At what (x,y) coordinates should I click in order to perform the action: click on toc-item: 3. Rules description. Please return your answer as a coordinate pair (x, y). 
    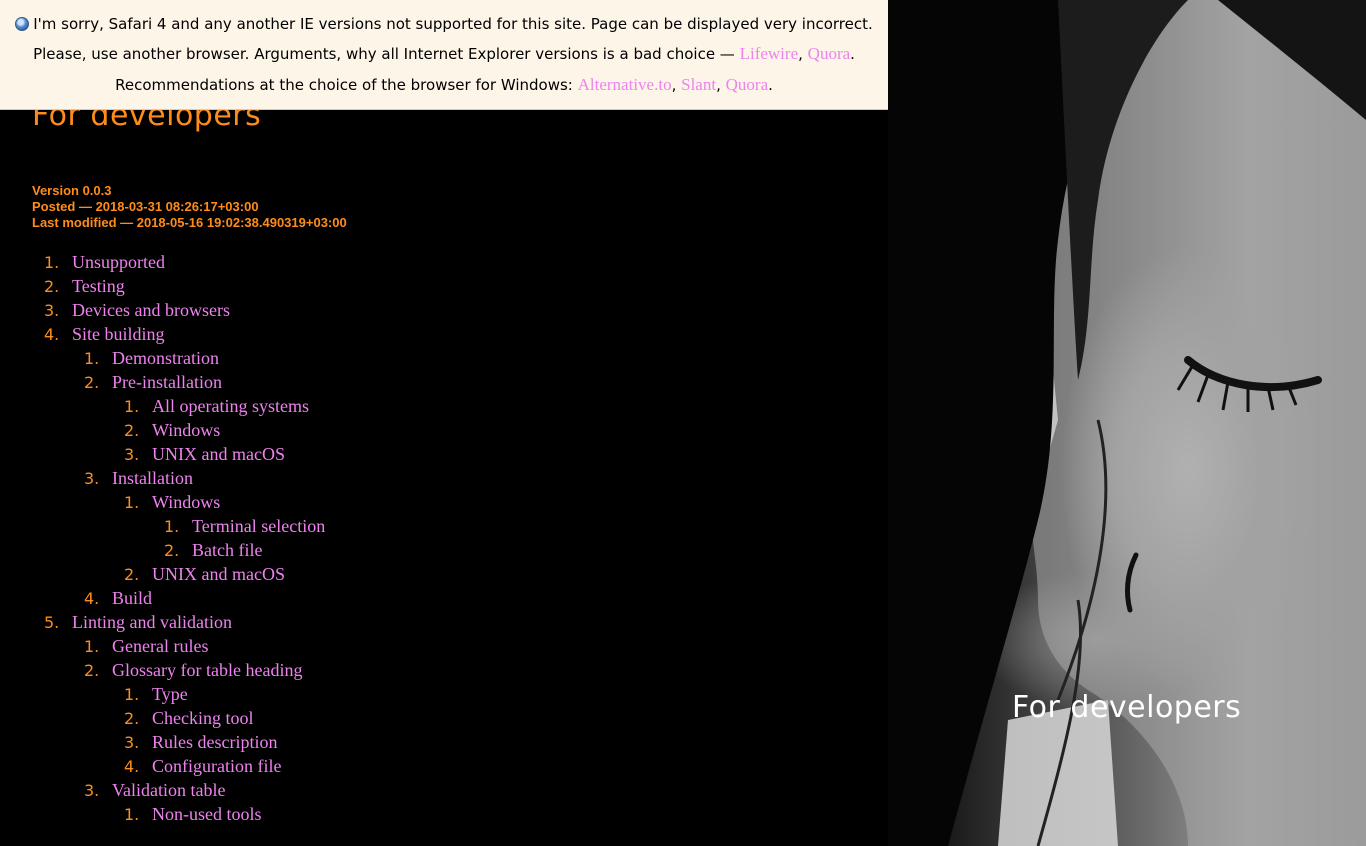
    Looking at the image, I should click on (184, 742).